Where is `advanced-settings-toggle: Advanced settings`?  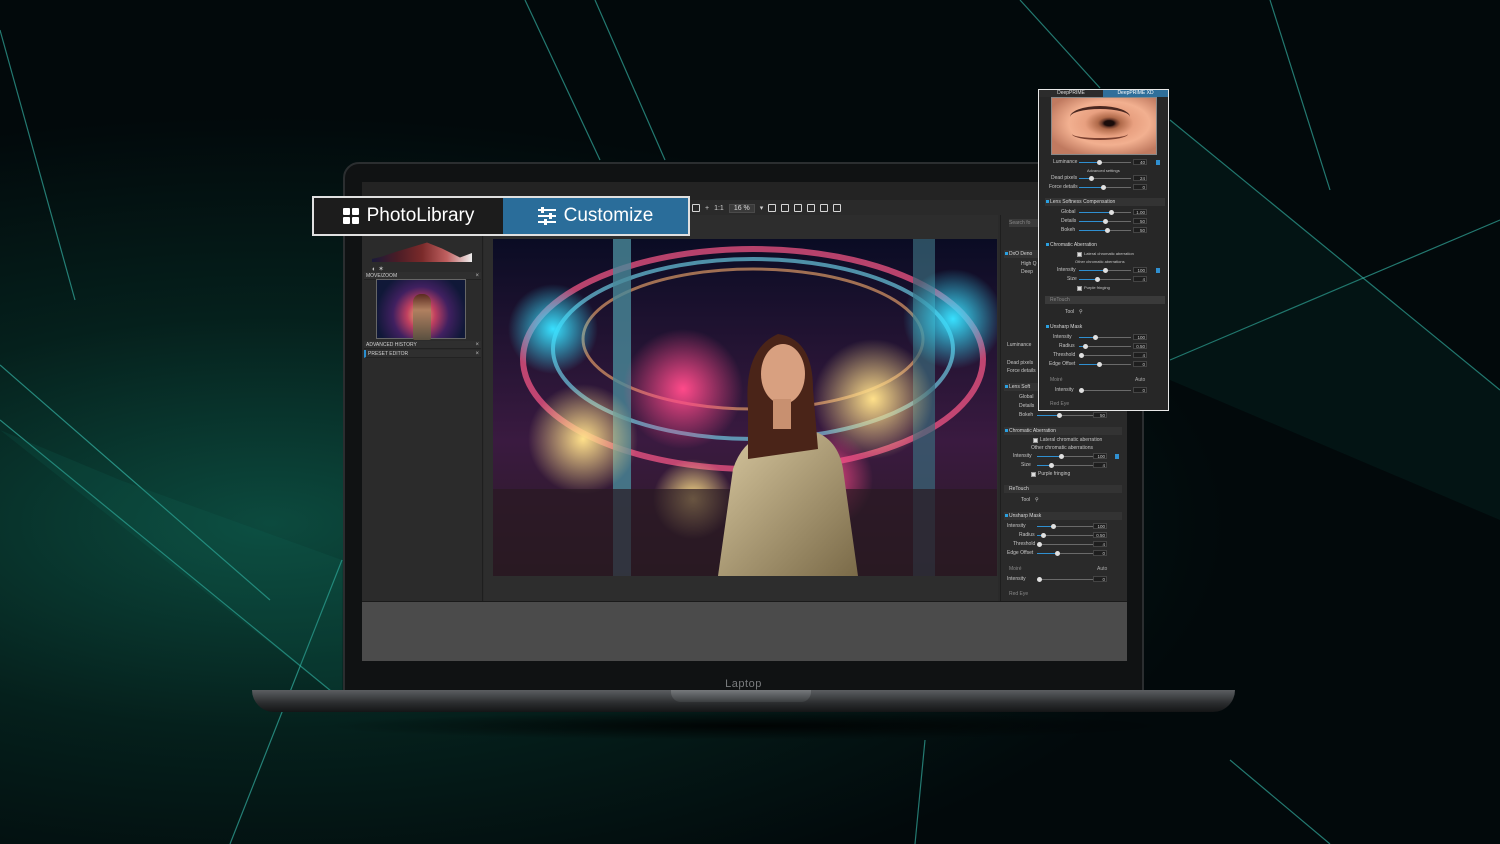 advanced-settings-toggle: Advanced settings is located at coordinates (1103, 171).